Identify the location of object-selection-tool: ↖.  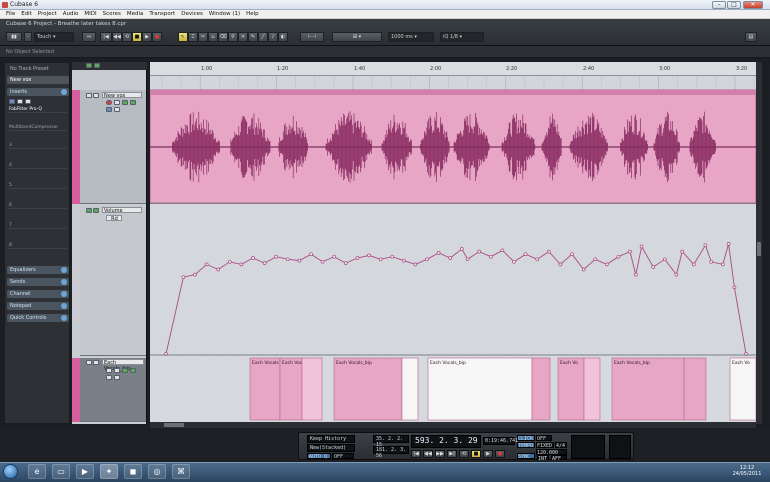
(183, 37).